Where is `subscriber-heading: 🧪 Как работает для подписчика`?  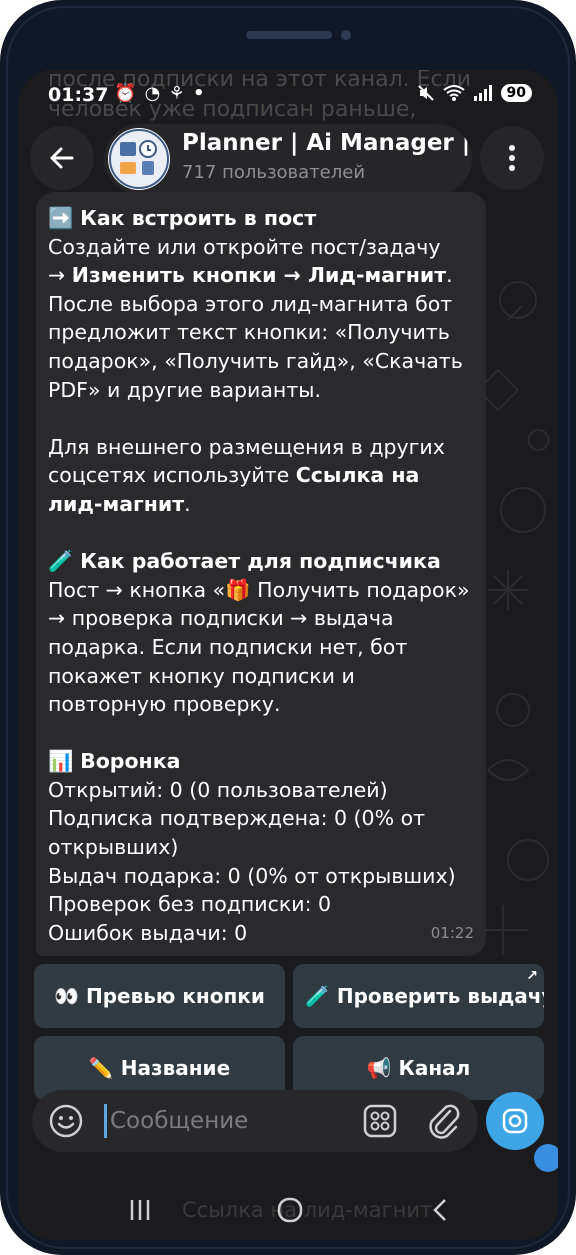 subscriber-heading: 🧪 Как работает для подписчика is located at coordinates (262, 561).